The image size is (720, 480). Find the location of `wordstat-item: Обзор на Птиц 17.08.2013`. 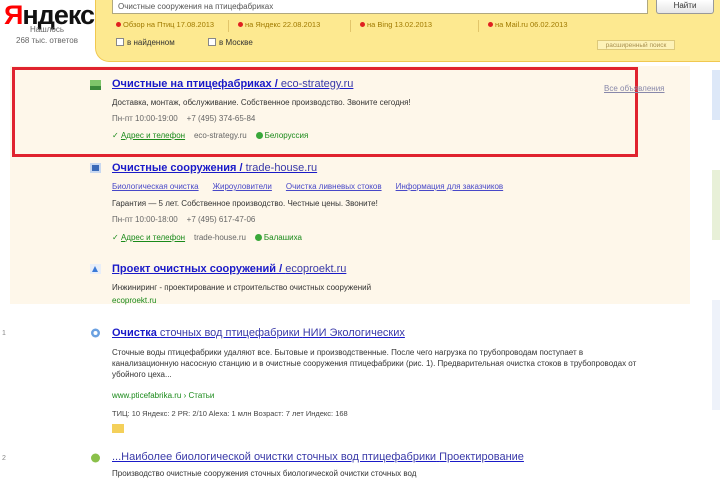

wordstat-item: Обзор на Птиц 17.08.2013 is located at coordinates (165, 26).